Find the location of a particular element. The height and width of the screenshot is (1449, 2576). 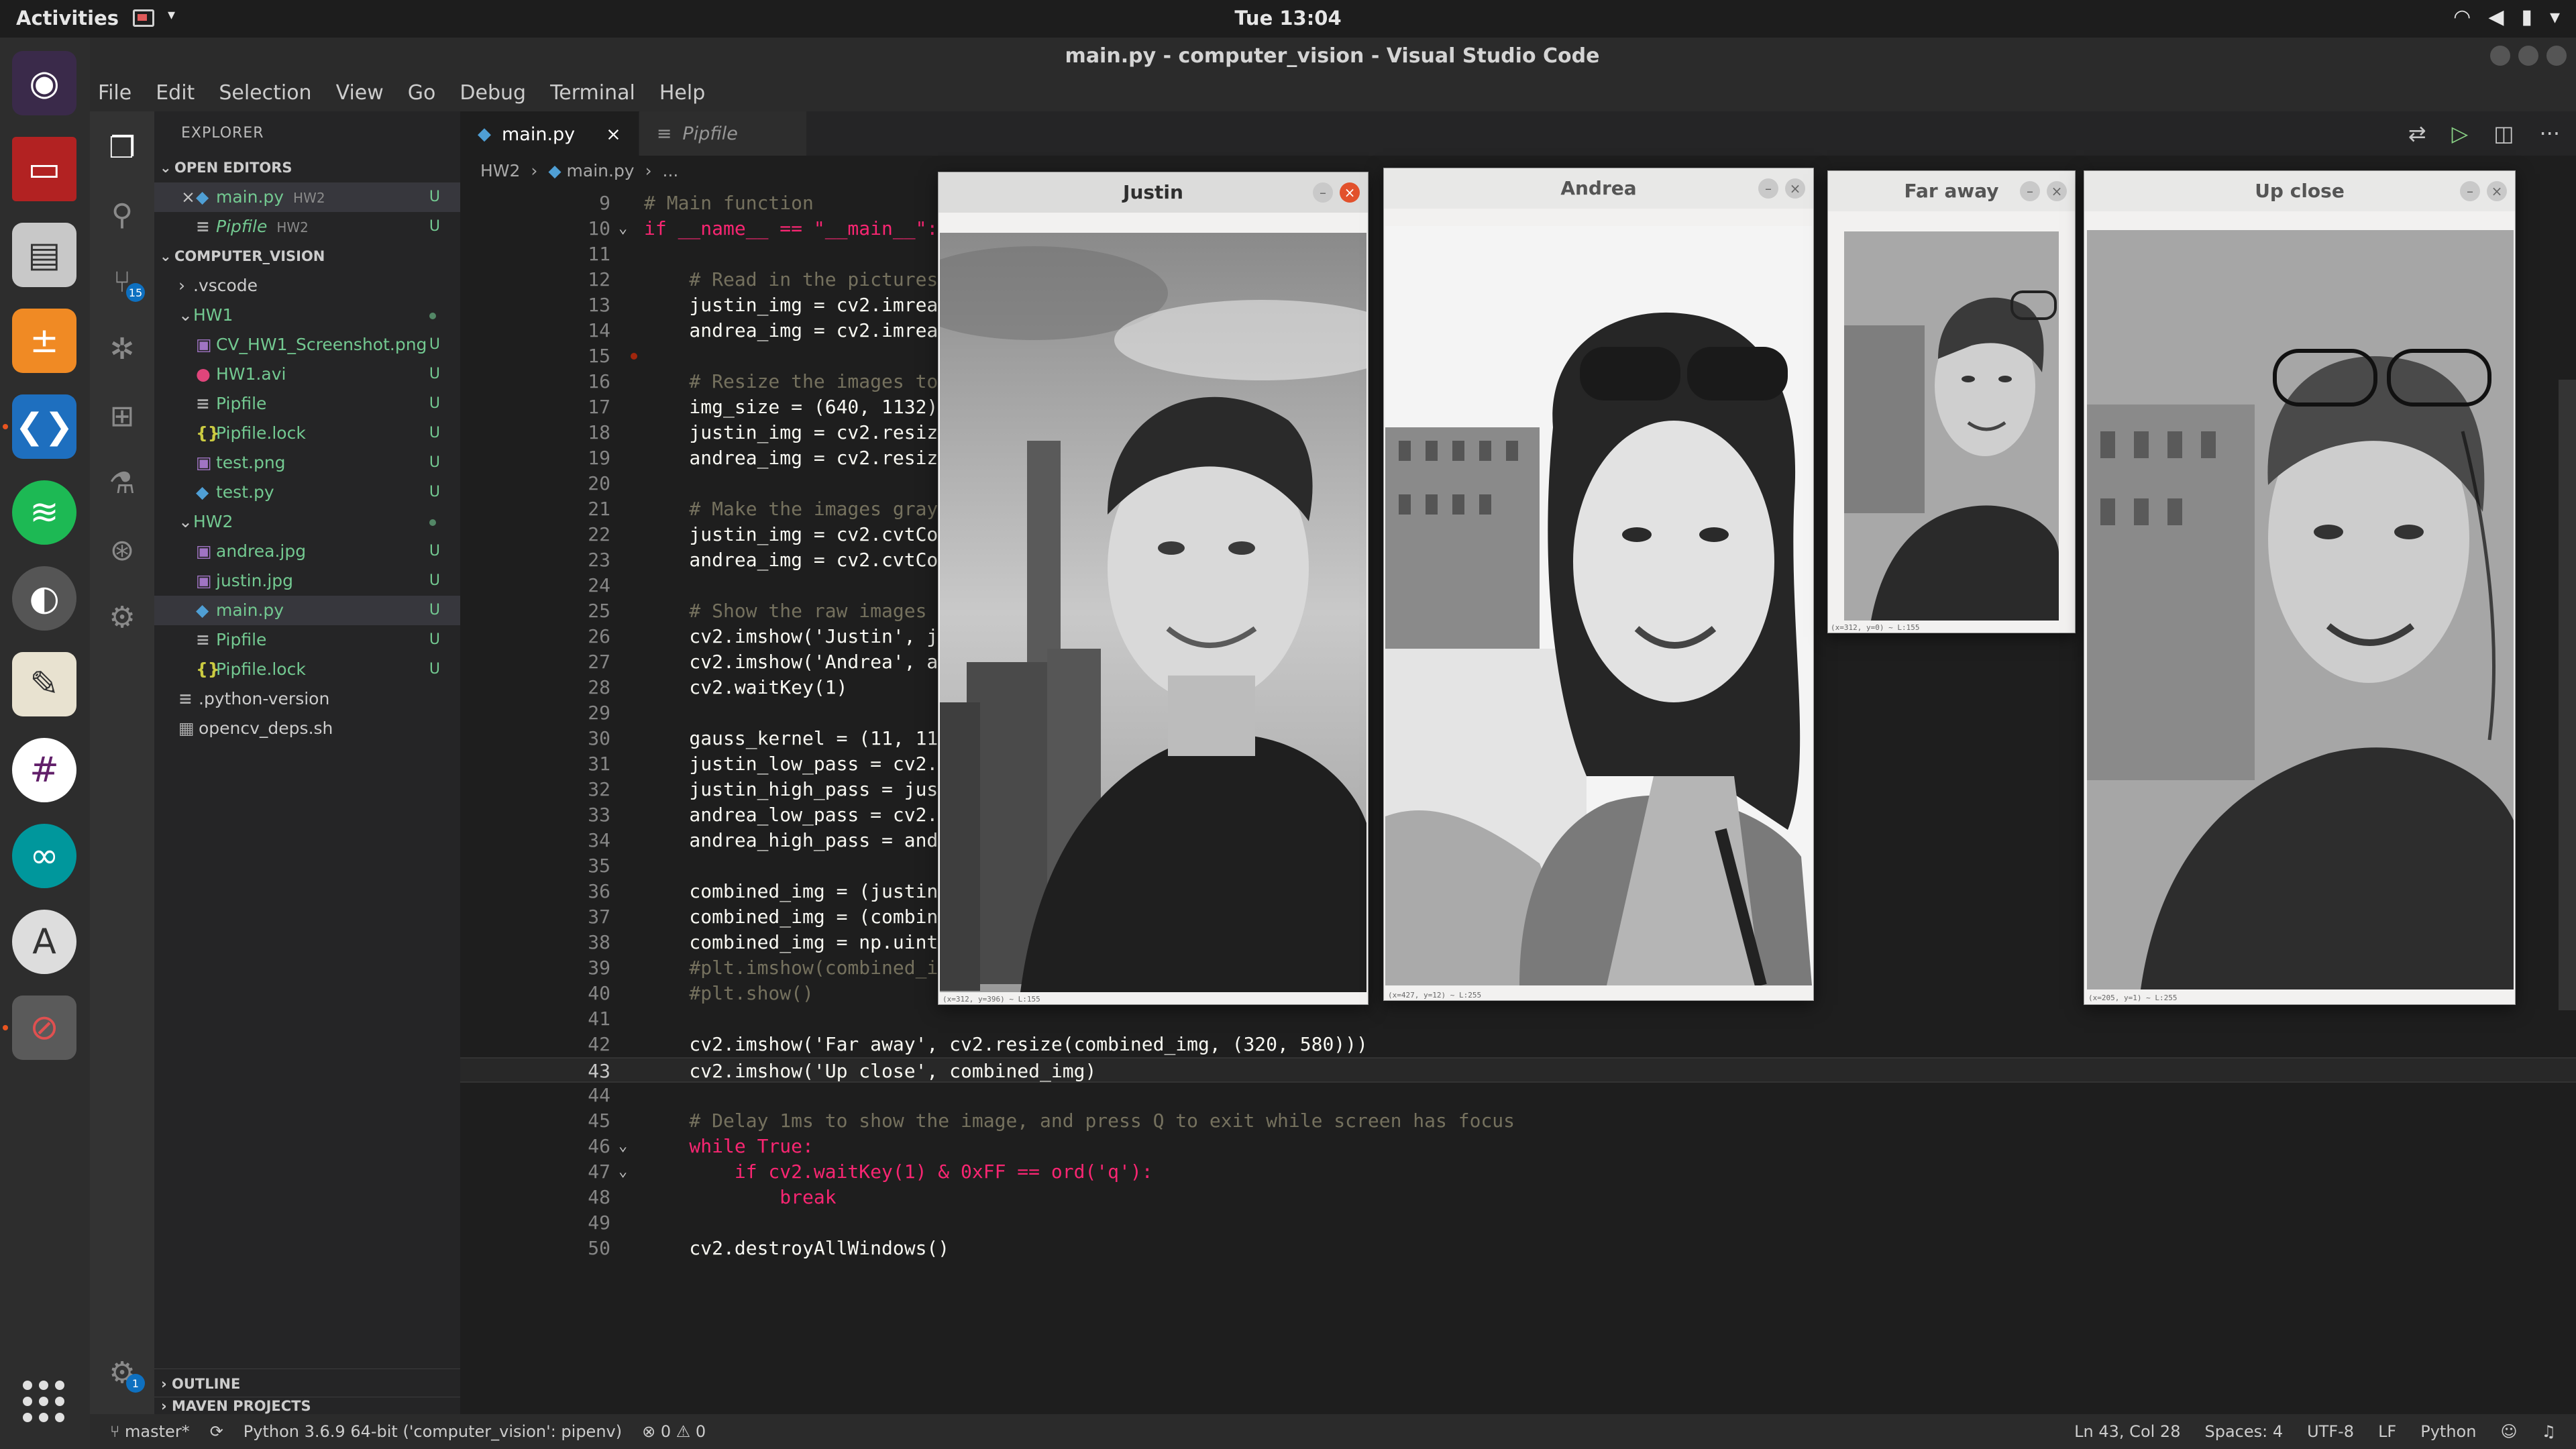

line-number: 33 is located at coordinates (535, 815).